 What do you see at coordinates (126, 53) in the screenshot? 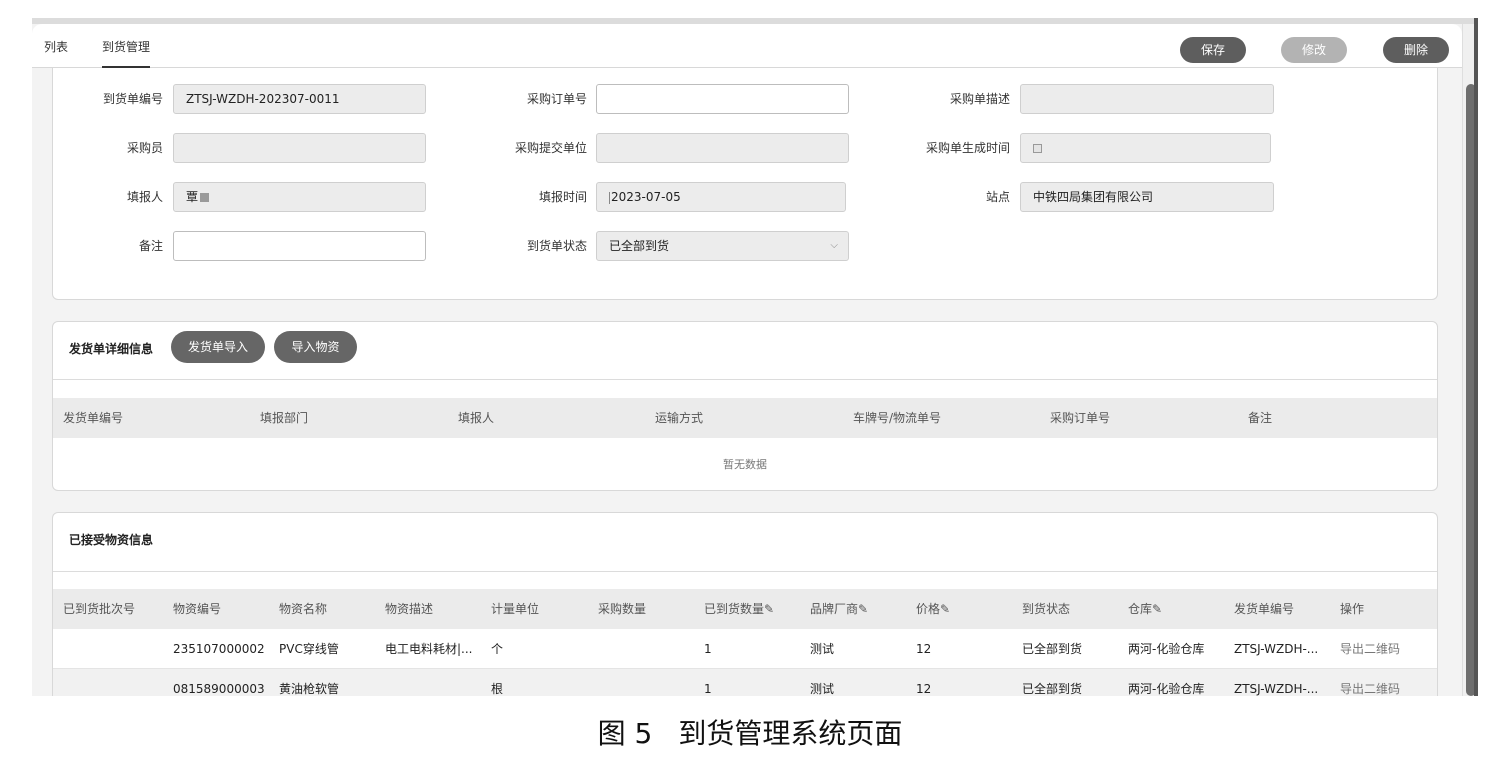
I see `tab-arrival-management: 到货管理` at bounding box center [126, 53].